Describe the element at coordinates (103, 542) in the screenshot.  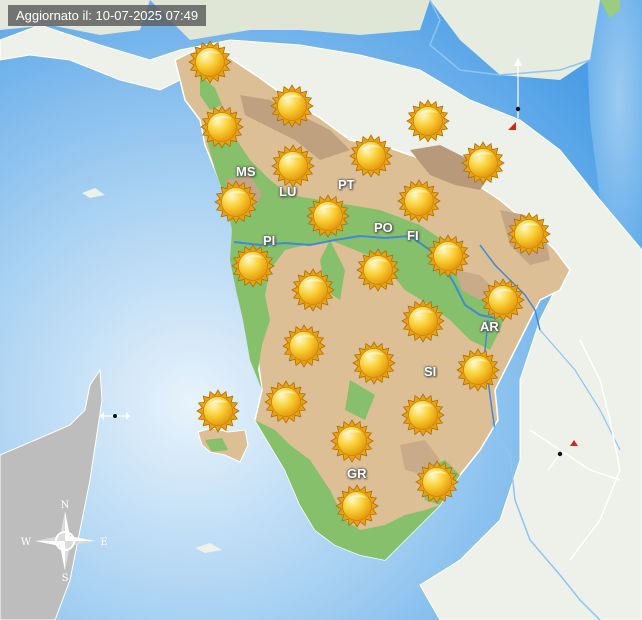
I see `compass-e: E` at that location.